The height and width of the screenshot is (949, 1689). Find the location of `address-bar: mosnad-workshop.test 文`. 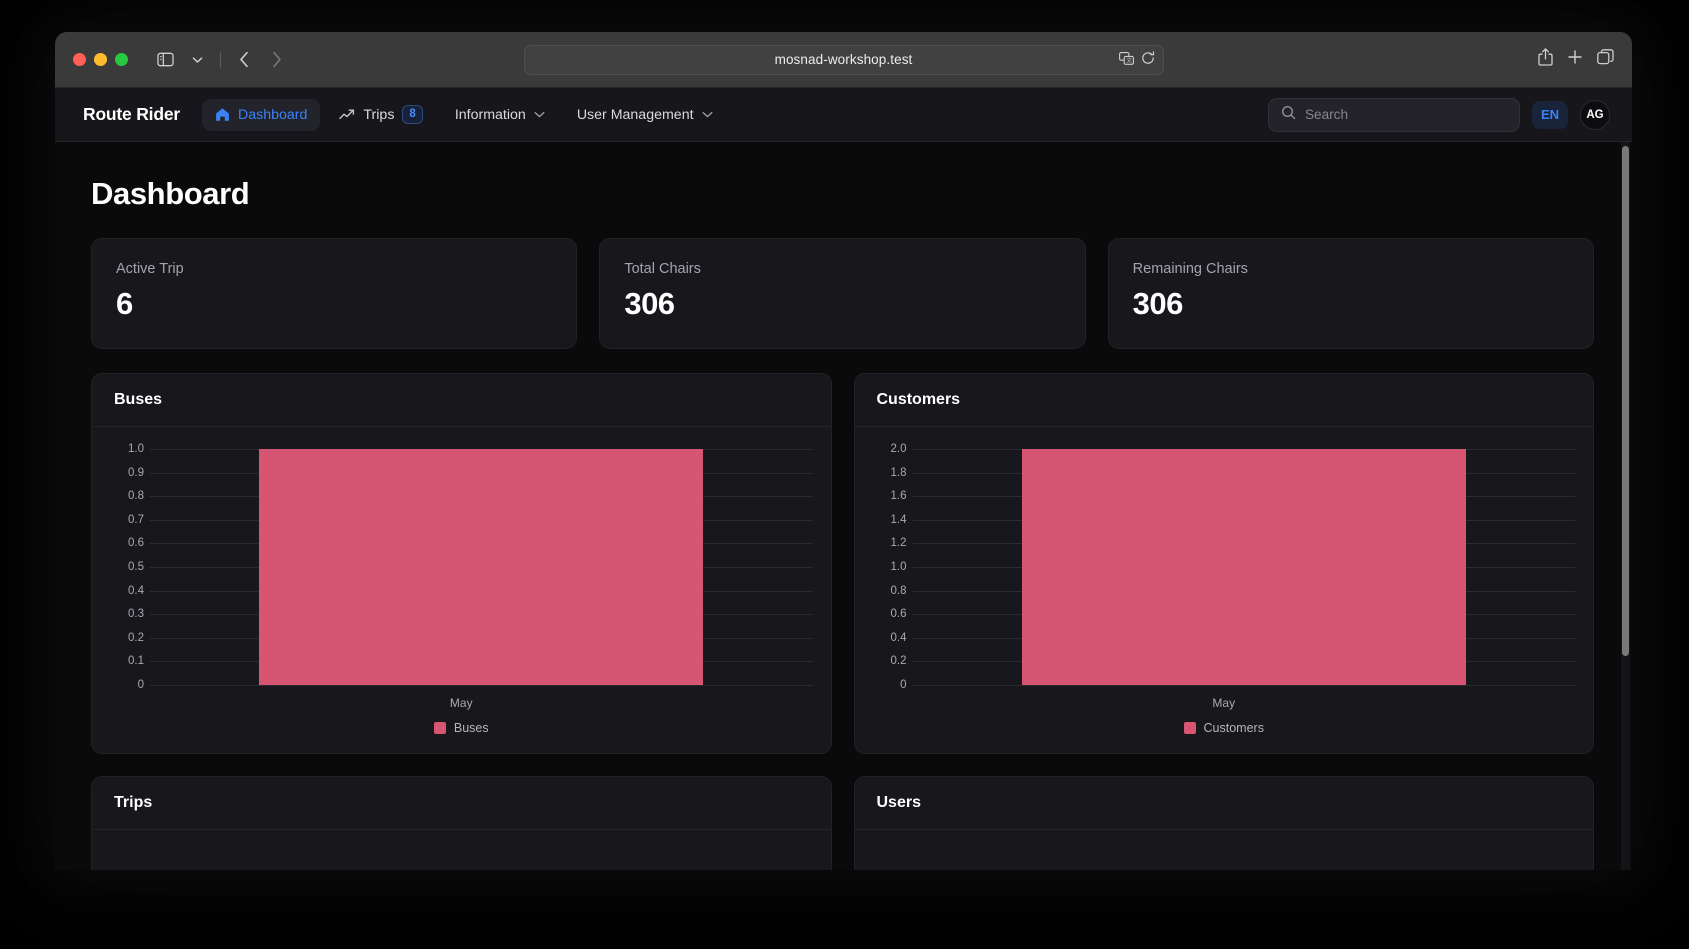

address-bar: mosnad-workshop.test 文 is located at coordinates (843, 59).